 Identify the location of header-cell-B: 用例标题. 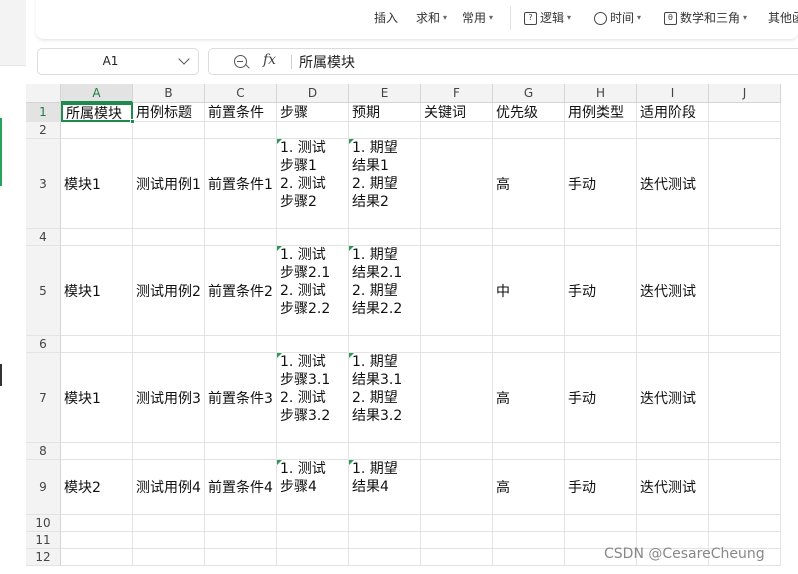
(169, 112).